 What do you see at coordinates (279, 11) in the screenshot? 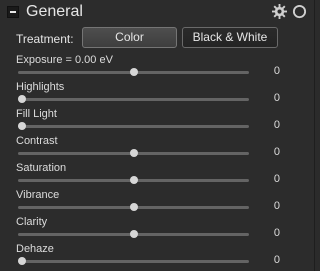
I see `gear-icon` at bounding box center [279, 11].